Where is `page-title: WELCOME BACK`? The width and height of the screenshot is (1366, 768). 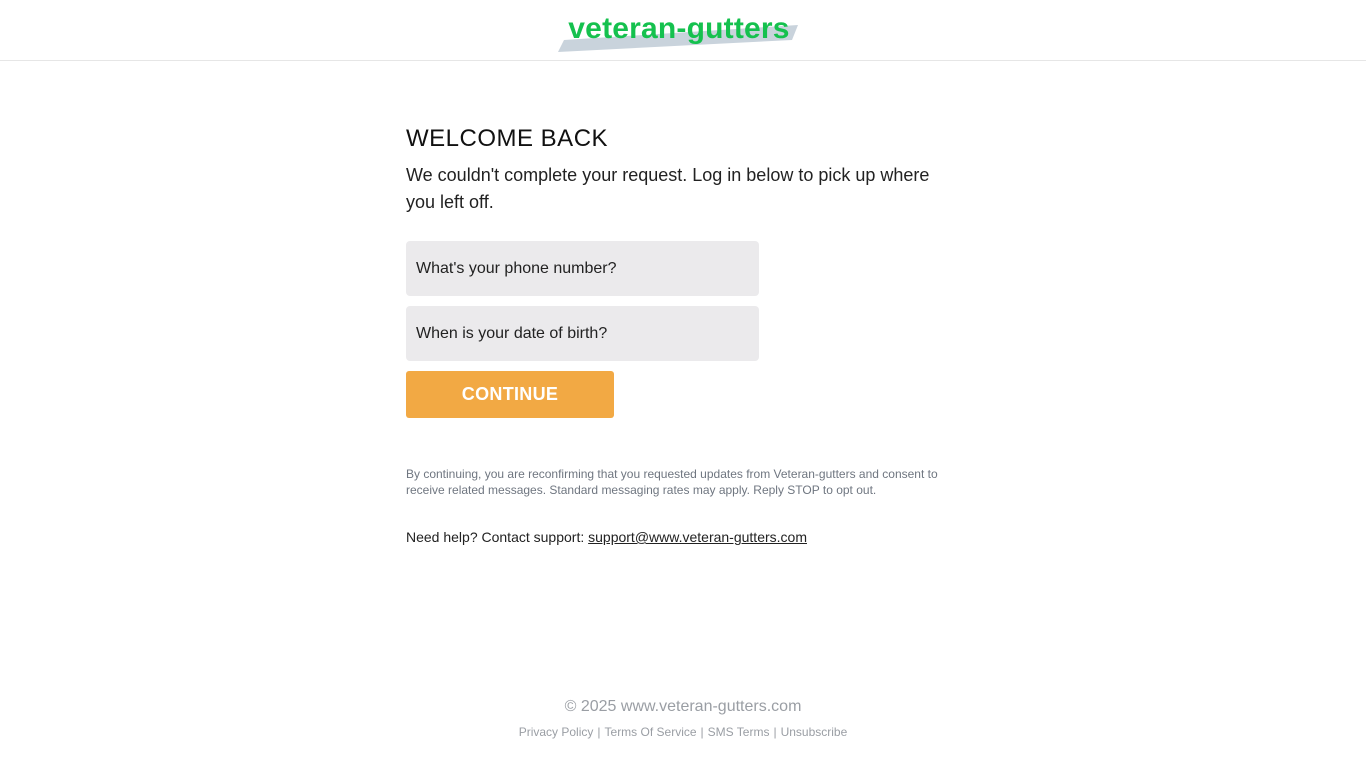
page-title: WELCOME BACK is located at coordinates (507, 138).